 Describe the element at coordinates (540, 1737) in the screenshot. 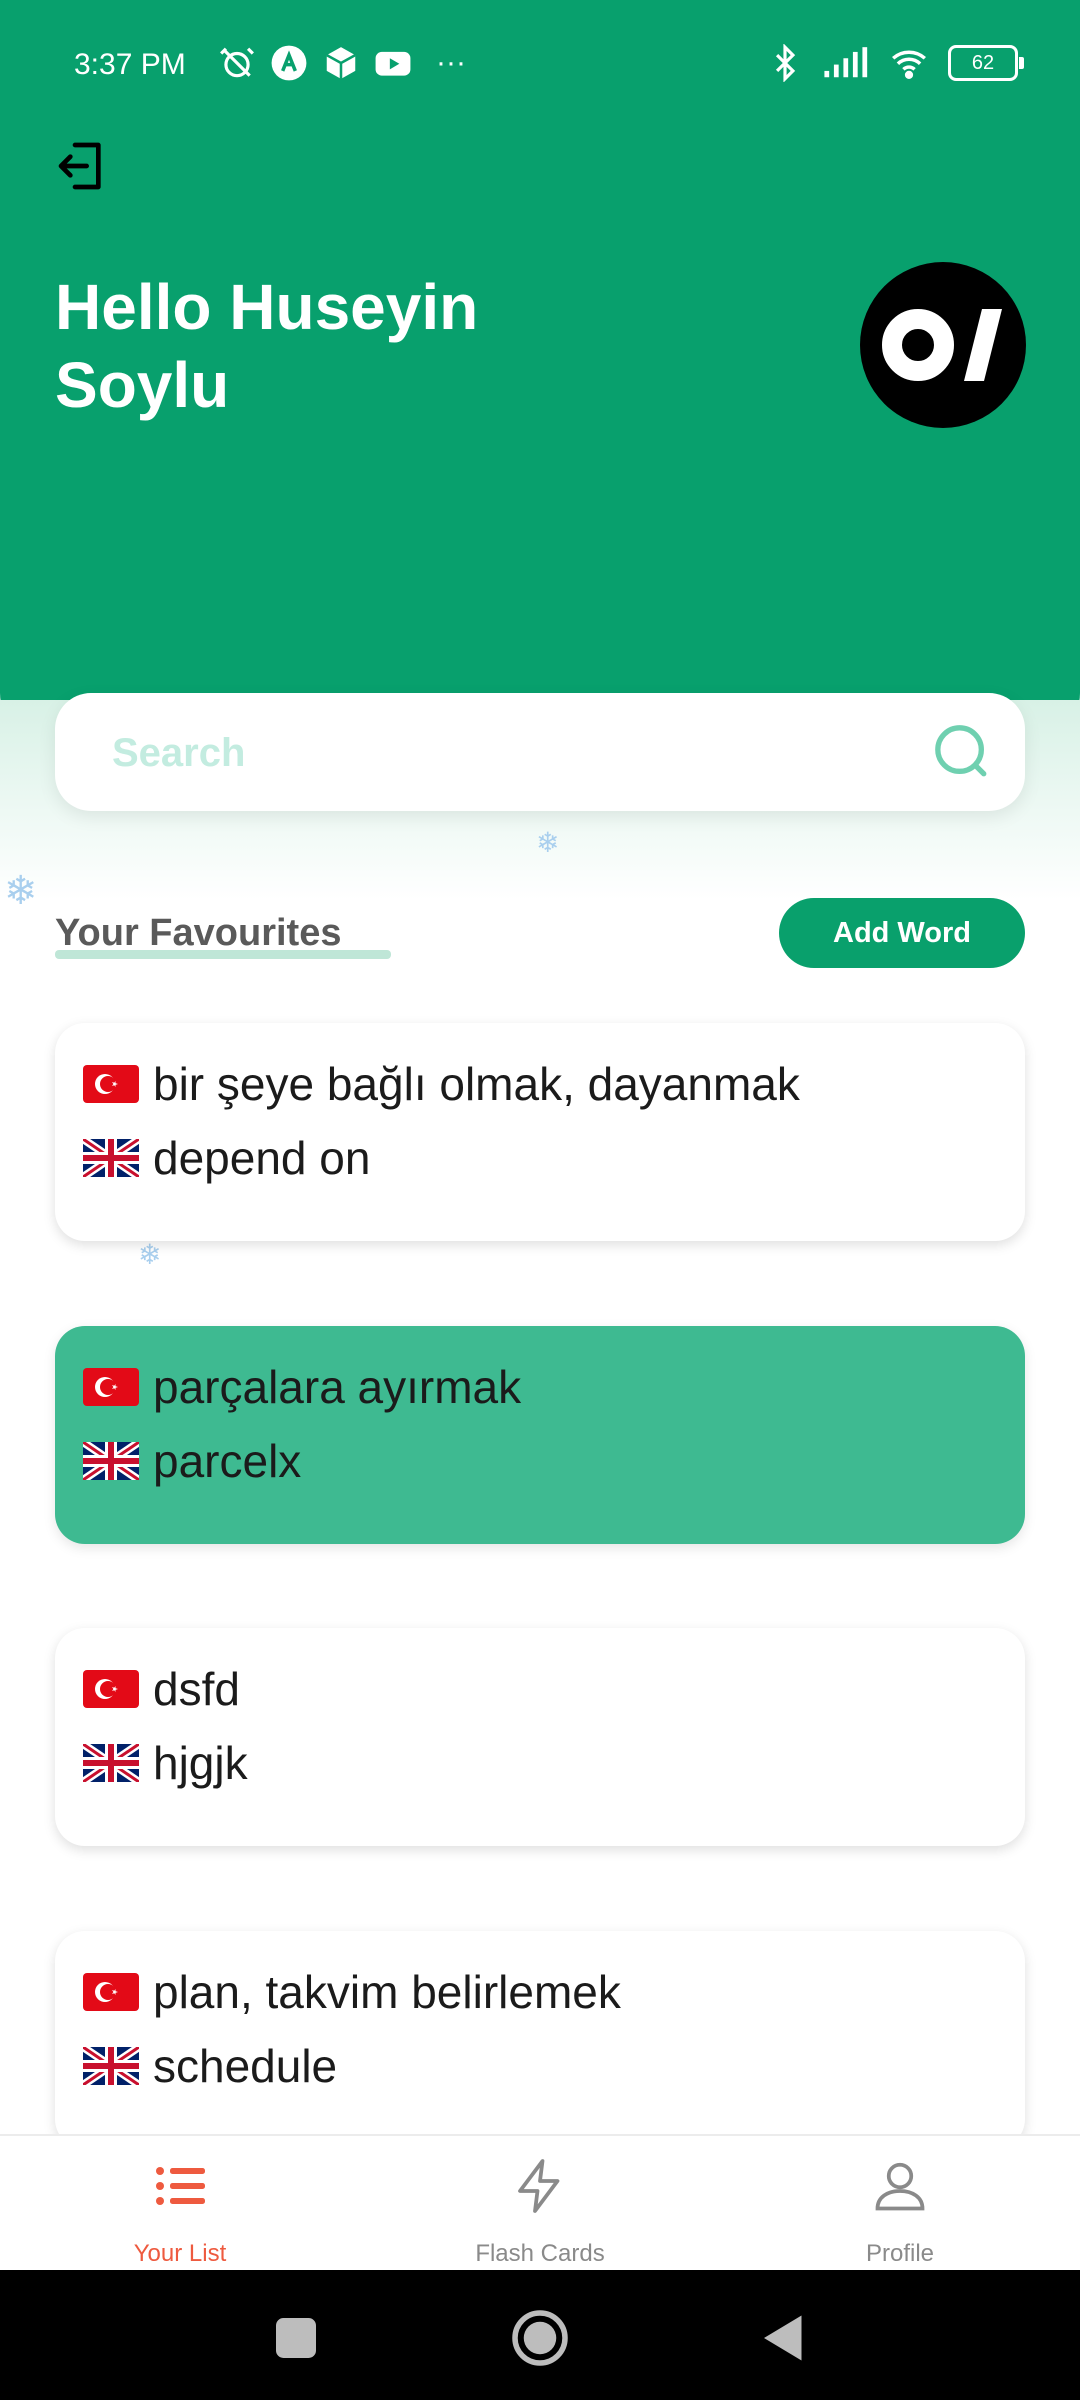

I see `word-card: dsfd hjgjk` at that location.